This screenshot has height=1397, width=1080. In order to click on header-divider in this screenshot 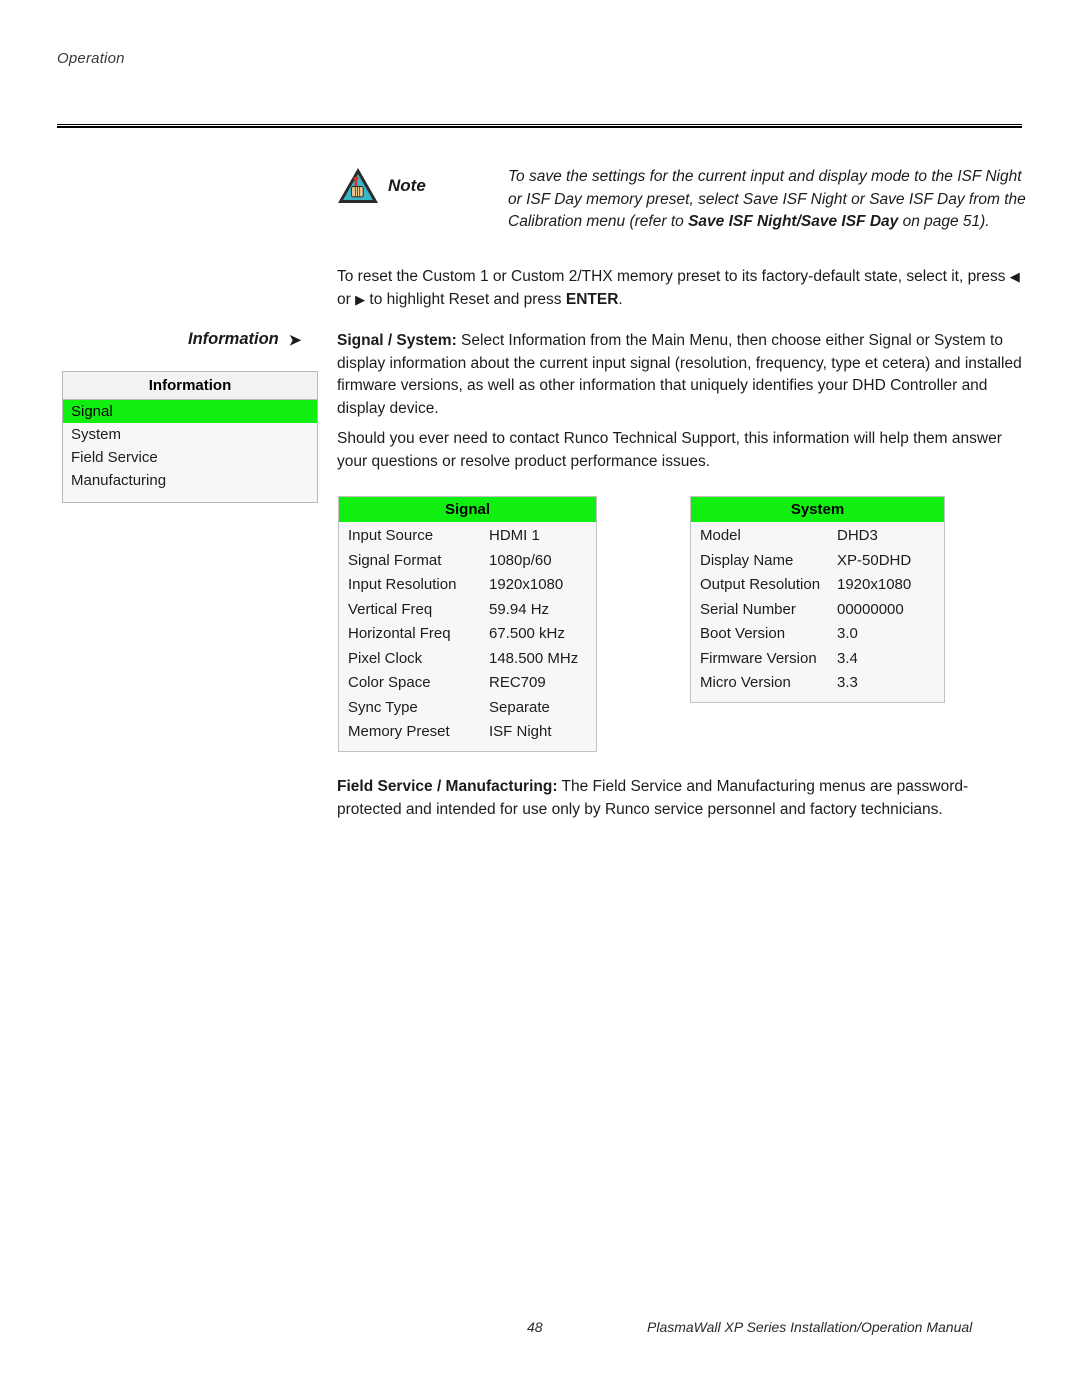, I will do `click(539, 126)`.